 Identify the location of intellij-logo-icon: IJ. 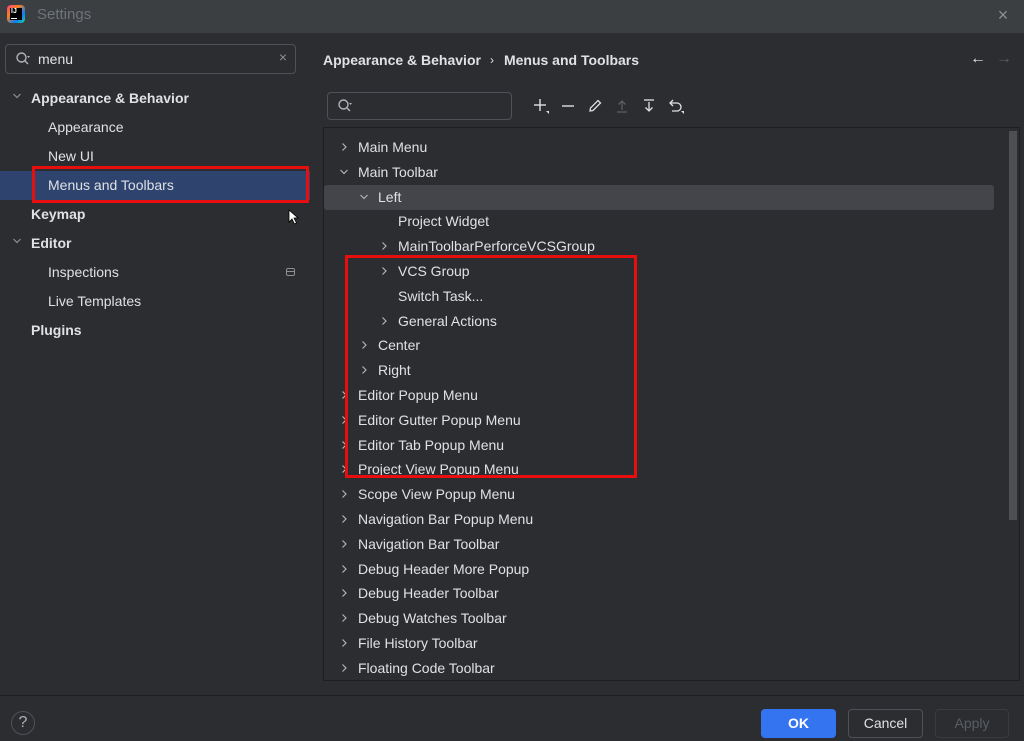
(16, 14).